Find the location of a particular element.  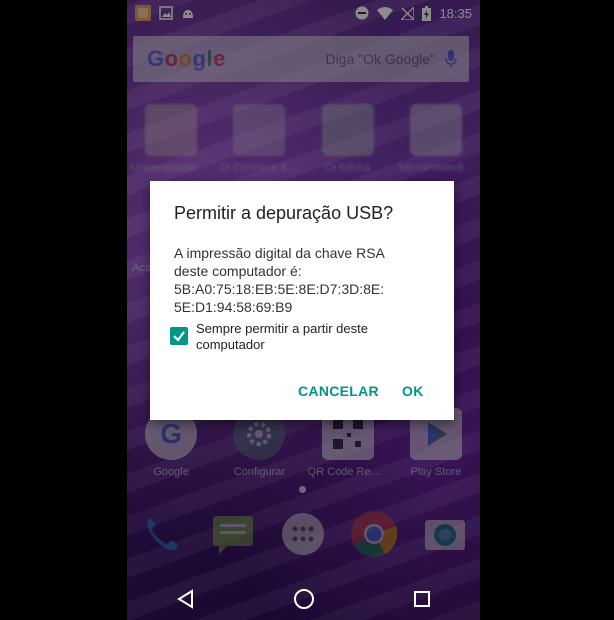

message-line: A impressão digital da chave RSA is located at coordinates (279, 253).